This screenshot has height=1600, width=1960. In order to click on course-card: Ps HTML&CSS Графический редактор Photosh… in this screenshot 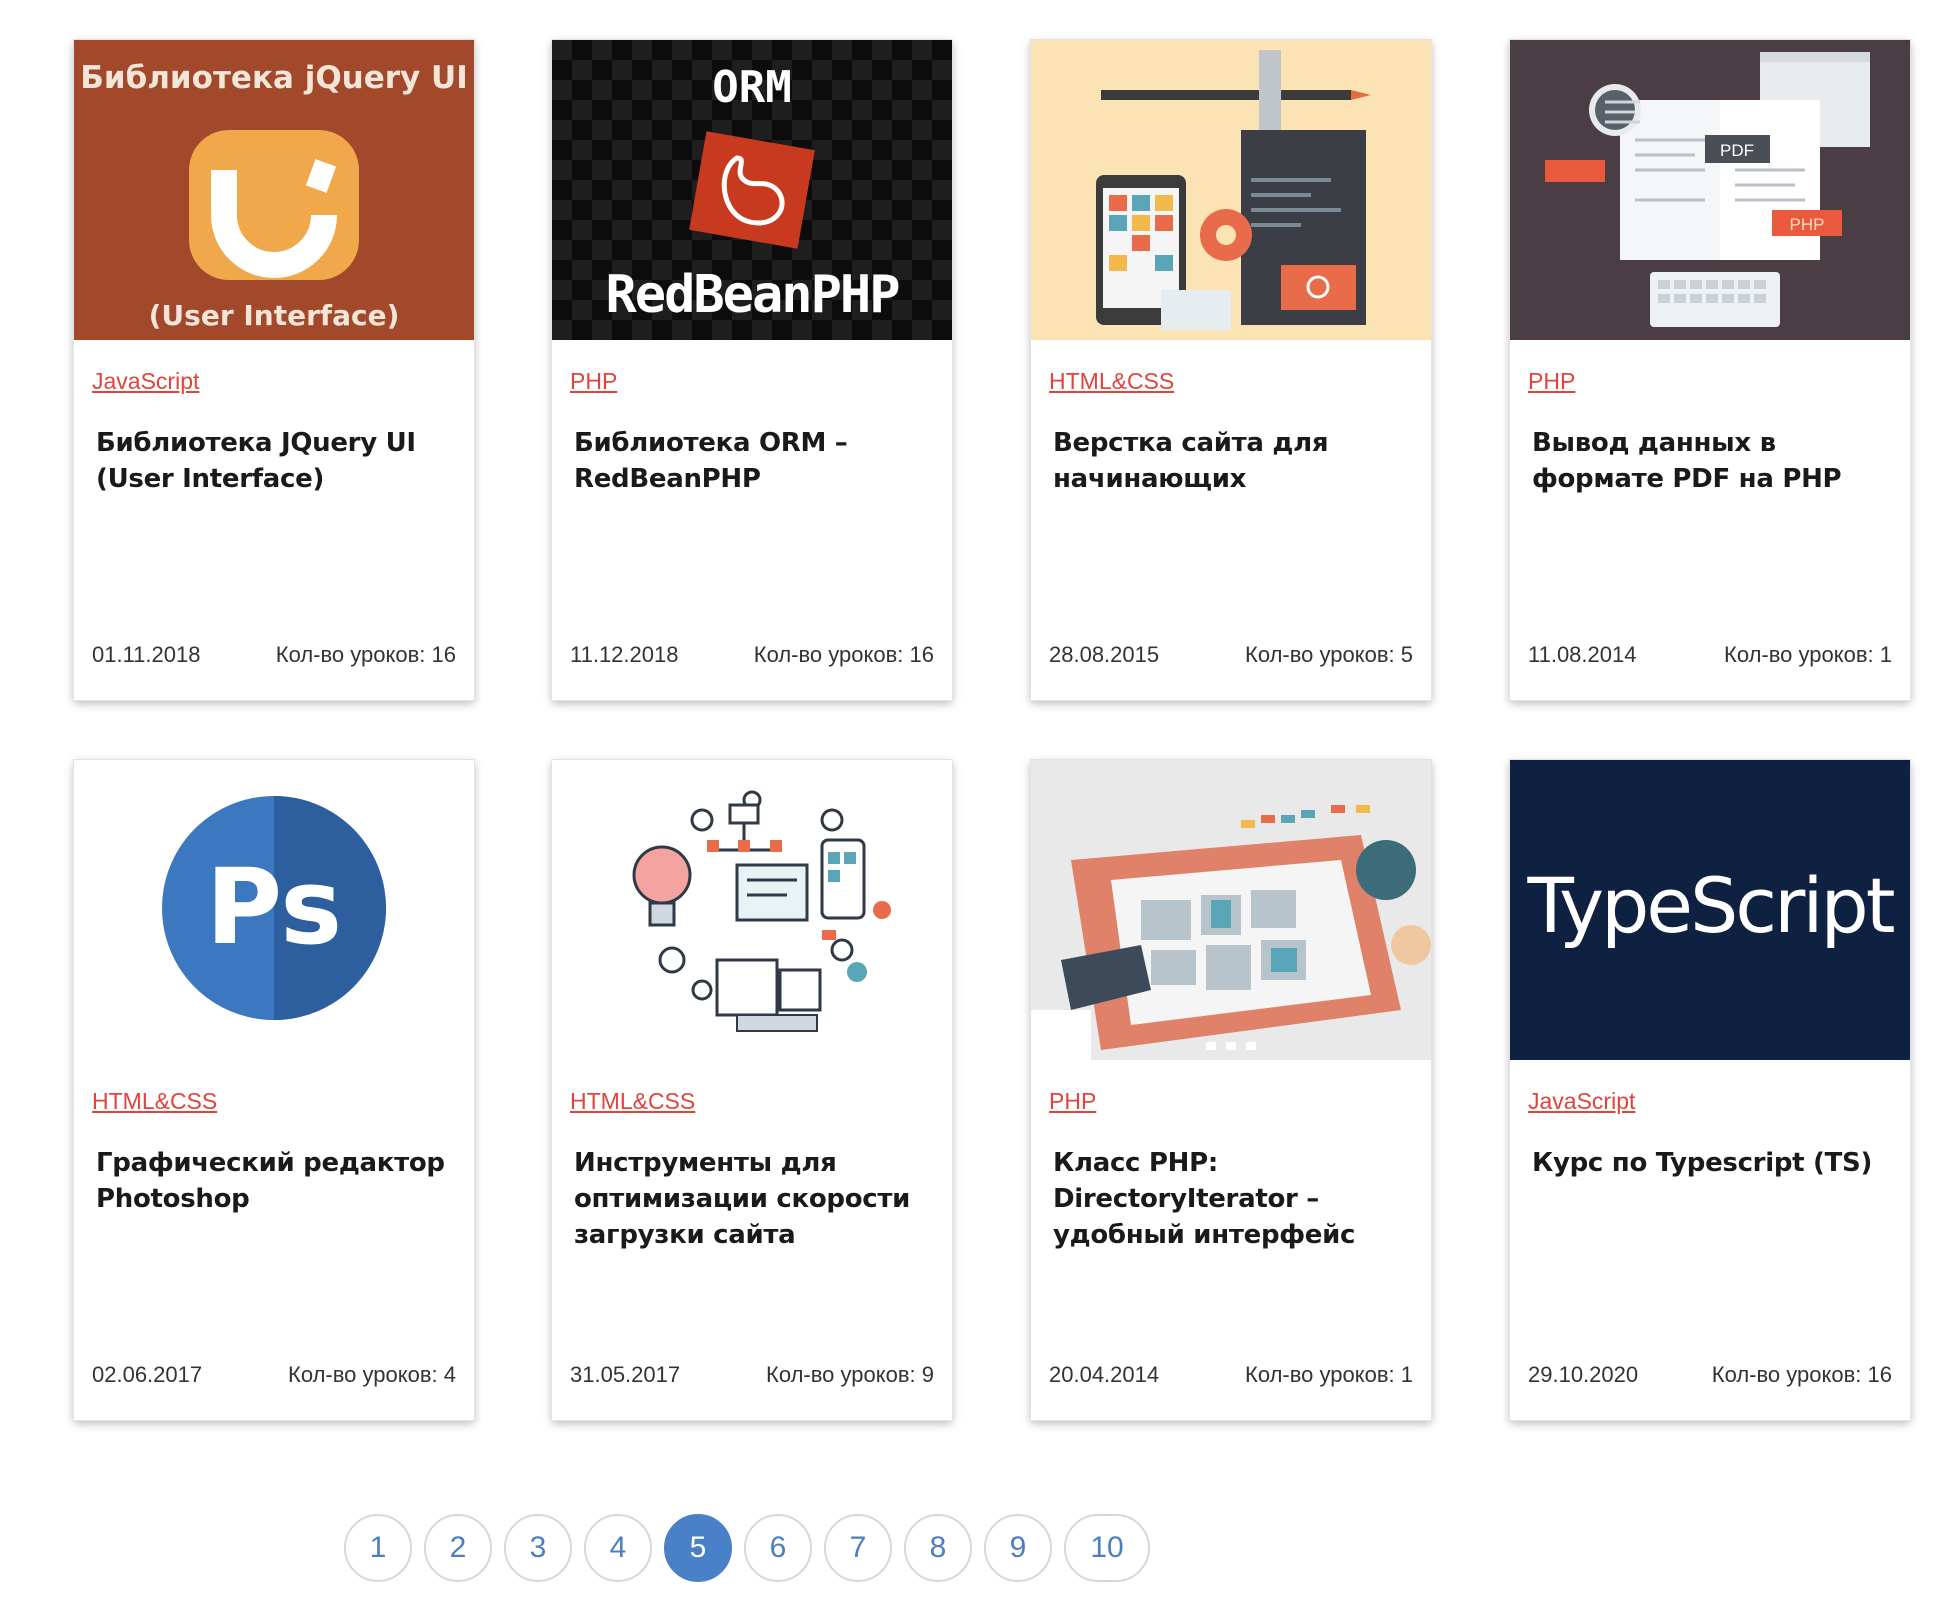, I will do `click(274, 1090)`.